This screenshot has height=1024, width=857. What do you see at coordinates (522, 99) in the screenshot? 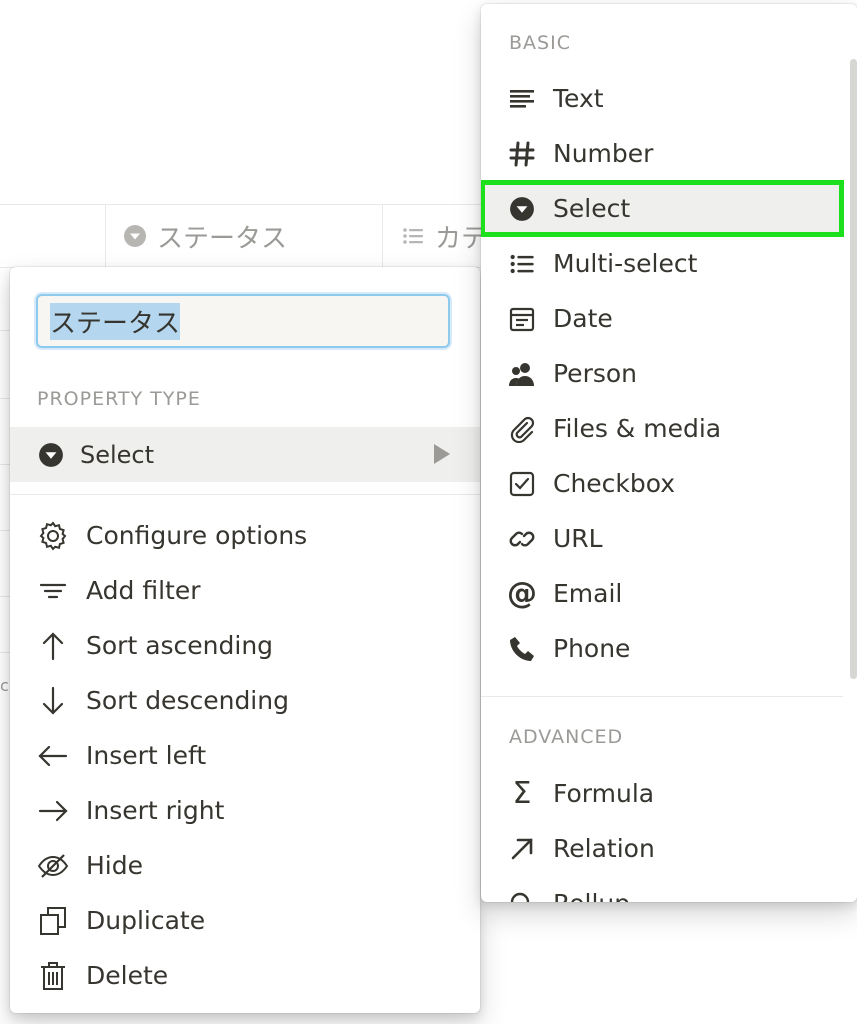
I see `text-icon` at bounding box center [522, 99].